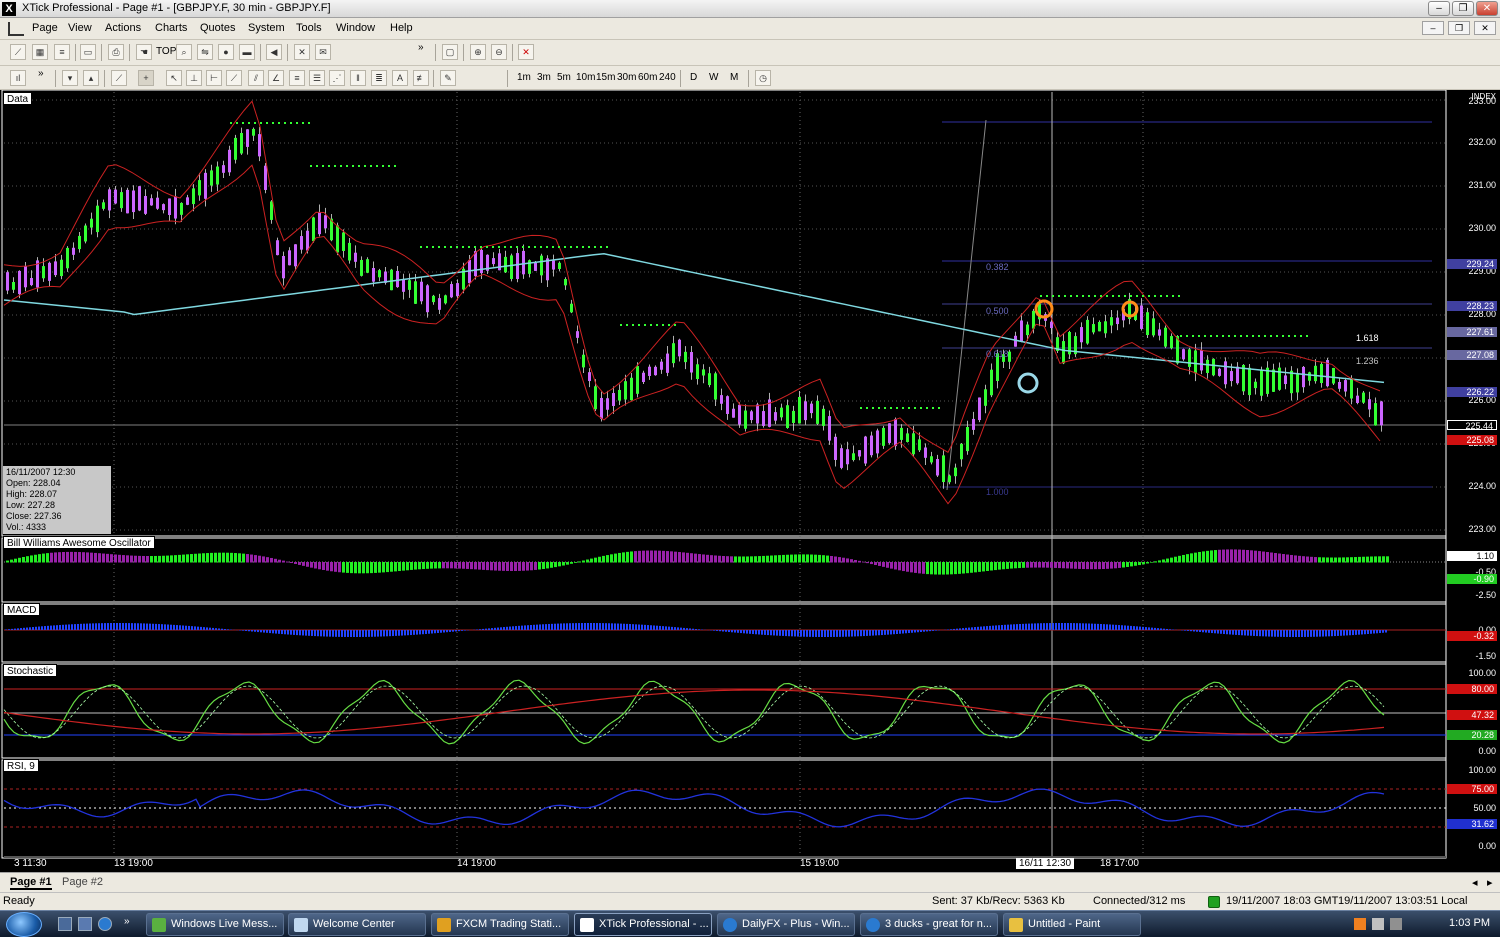 The image size is (1500, 937). I want to click on cycles-icon: ‖, so click(358, 78).